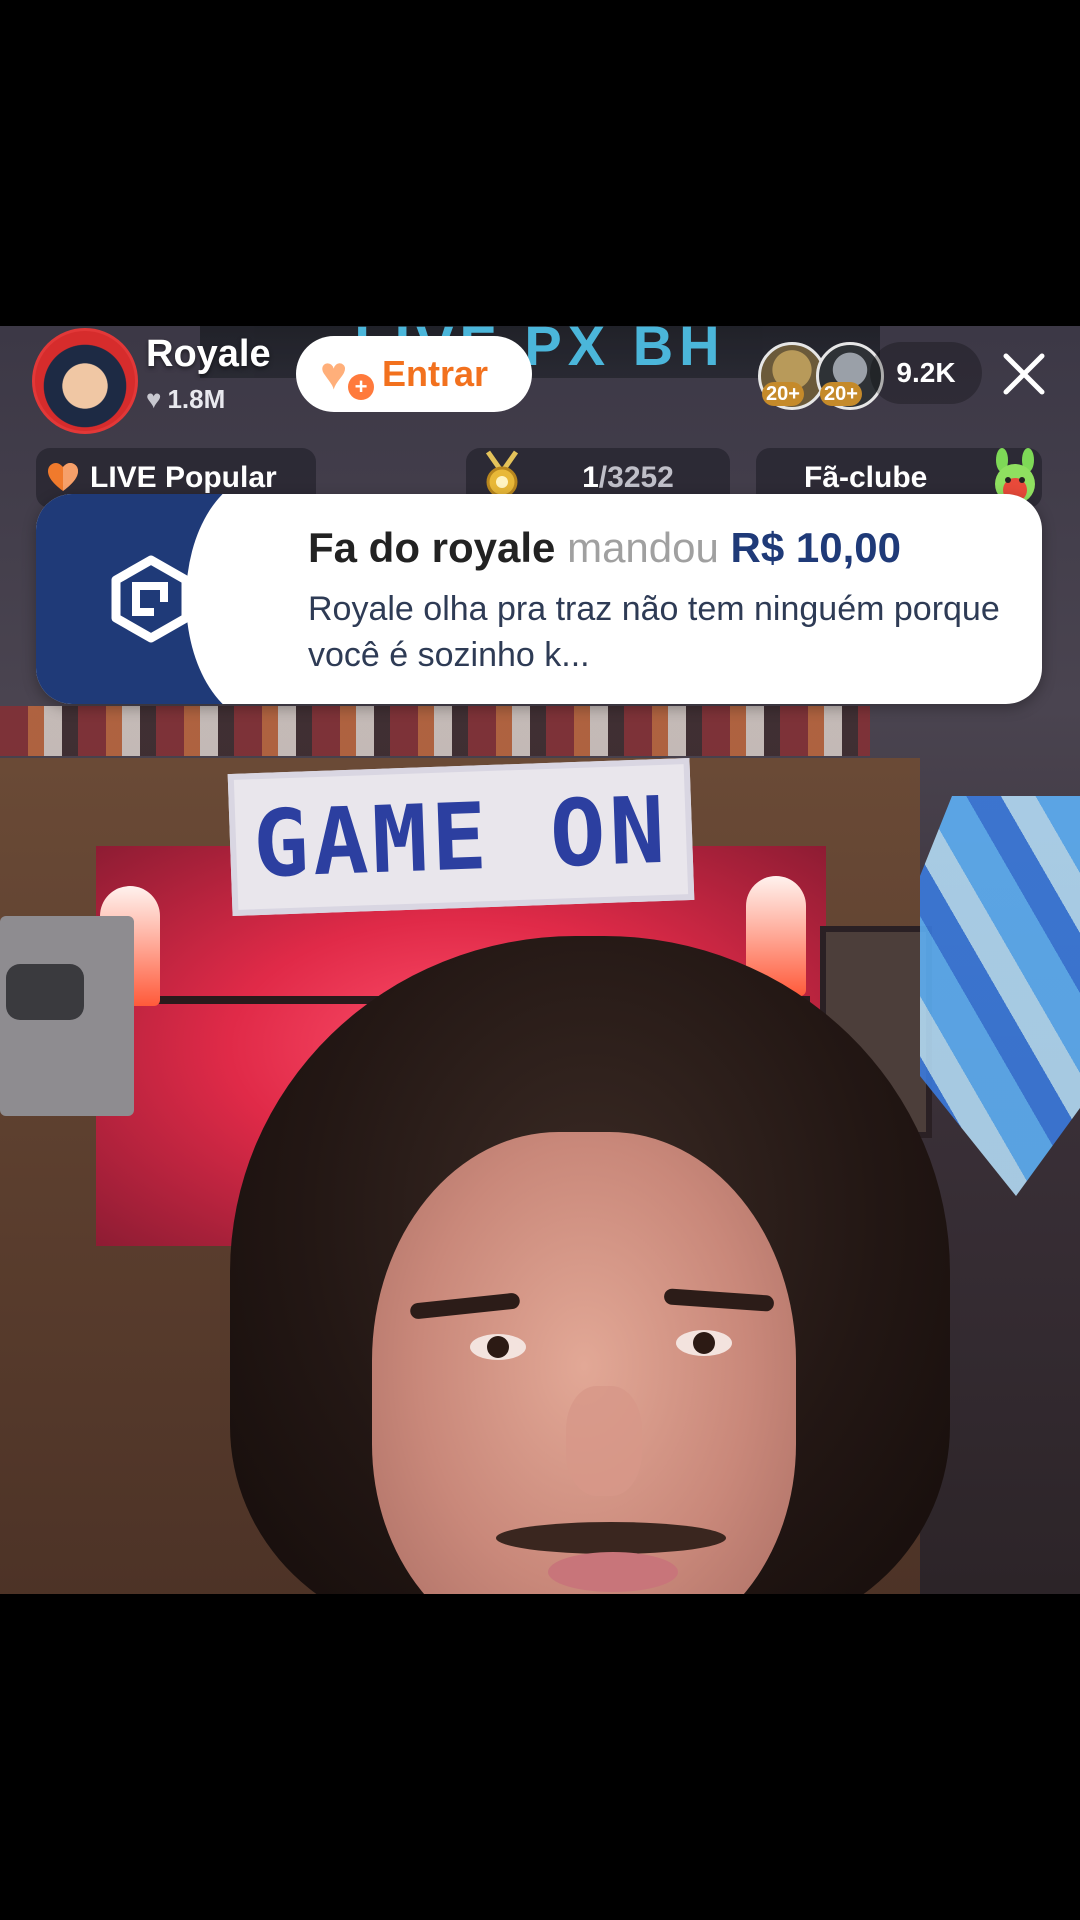 The height and width of the screenshot is (1920, 1080). What do you see at coordinates (590, 477) in the screenshot?
I see `rank-current: 1` at bounding box center [590, 477].